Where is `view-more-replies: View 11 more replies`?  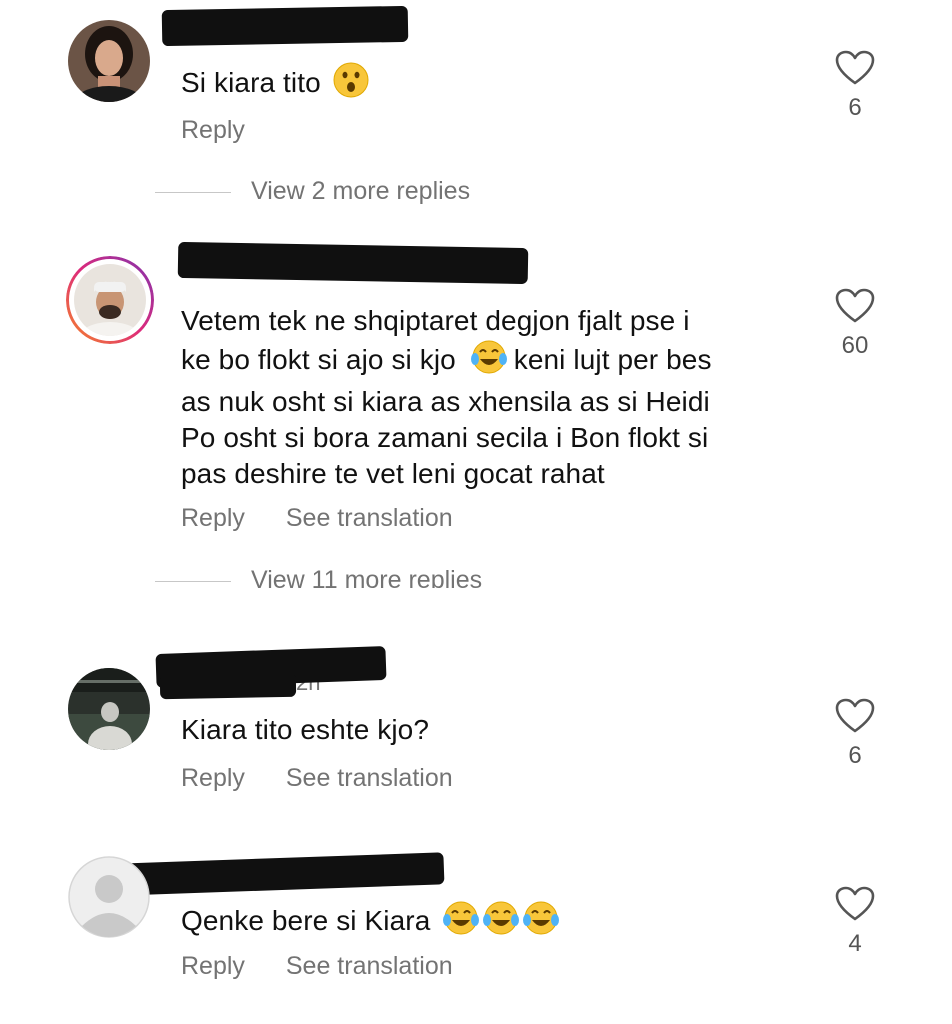
view-more-replies: View 11 more replies is located at coordinates (318, 577).